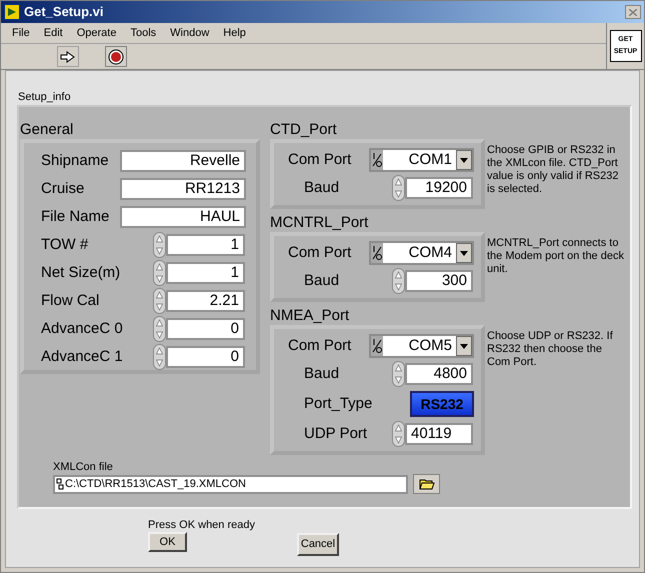  What do you see at coordinates (230, 484) in the screenshot?
I see `path-field: C:\CTD\RR1513\CAST_19.XMLCON` at bounding box center [230, 484].